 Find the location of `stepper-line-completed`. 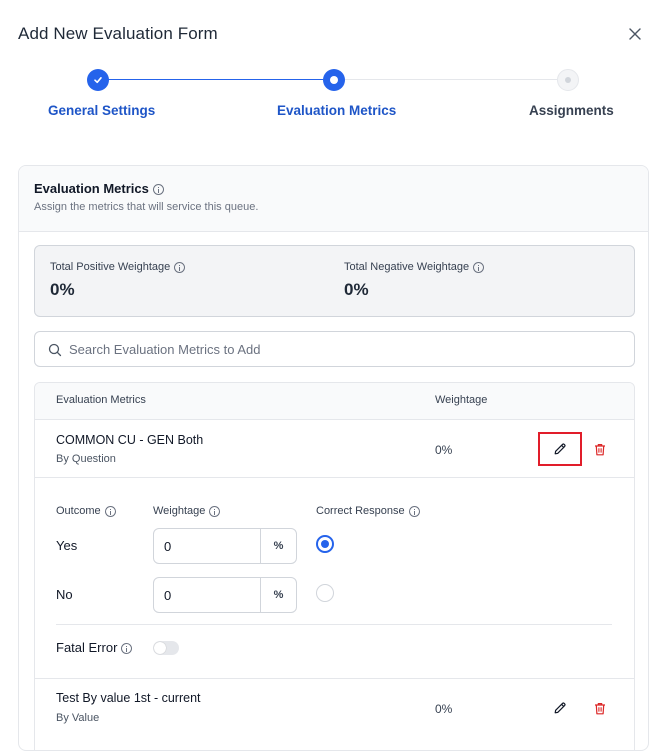

stepper-line-completed is located at coordinates (215, 79).